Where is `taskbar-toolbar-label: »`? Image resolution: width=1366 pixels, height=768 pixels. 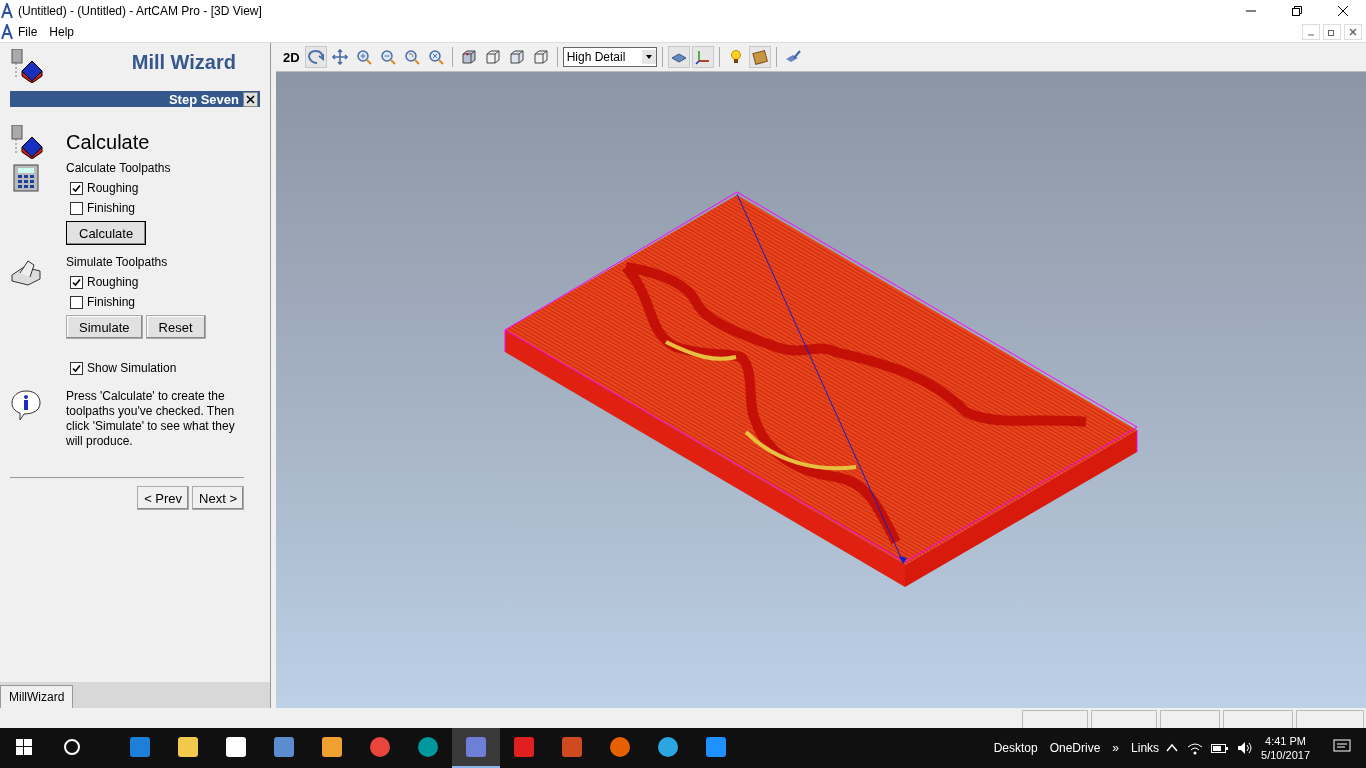 taskbar-toolbar-label: » is located at coordinates (1116, 748).